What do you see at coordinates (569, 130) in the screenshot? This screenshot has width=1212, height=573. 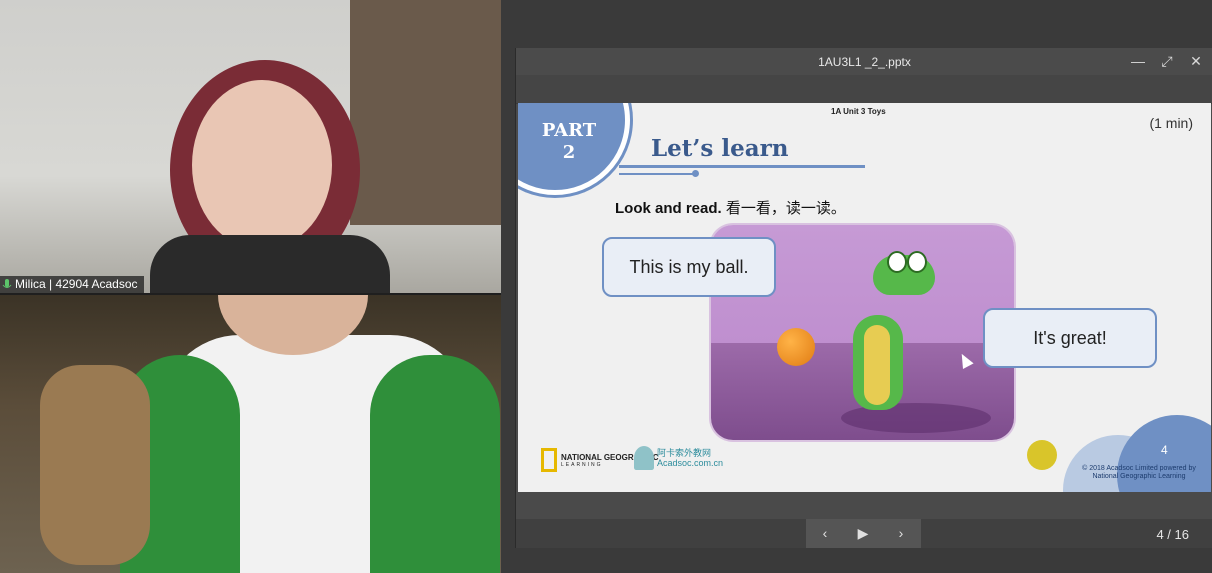 I see `part-label: PART` at bounding box center [569, 130].